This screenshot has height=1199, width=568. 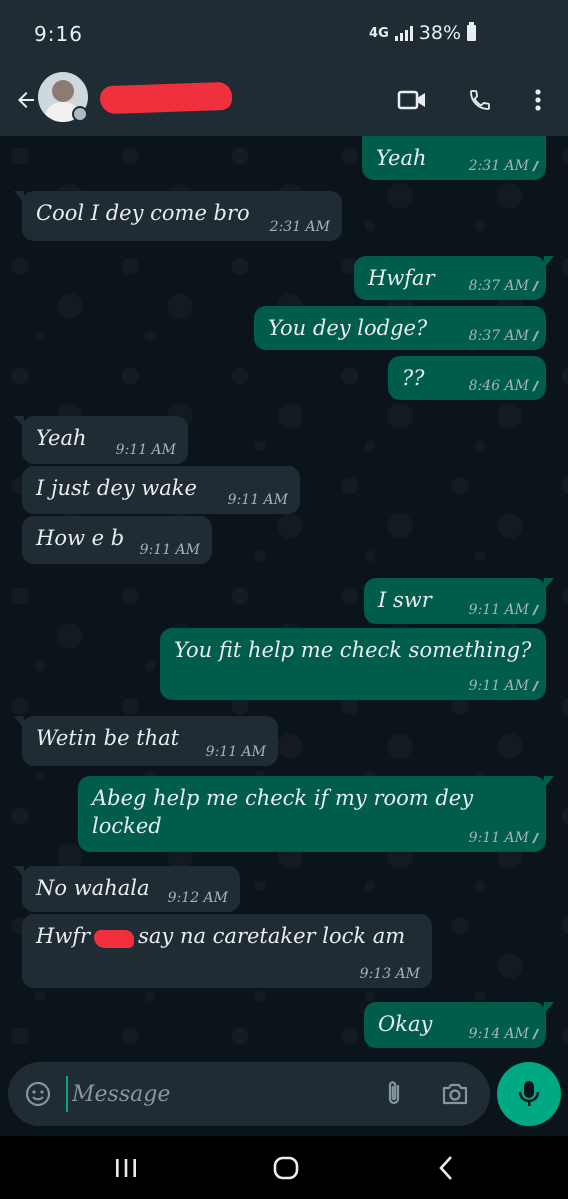 What do you see at coordinates (108, 738) in the screenshot?
I see `message-text: Wetin be that` at bounding box center [108, 738].